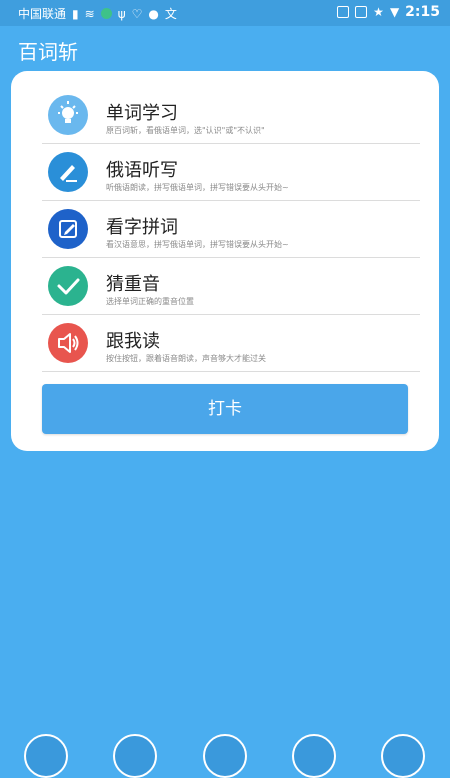 The width and height of the screenshot is (450, 778). What do you see at coordinates (68, 343) in the screenshot?
I see `speaker-icon` at bounding box center [68, 343].